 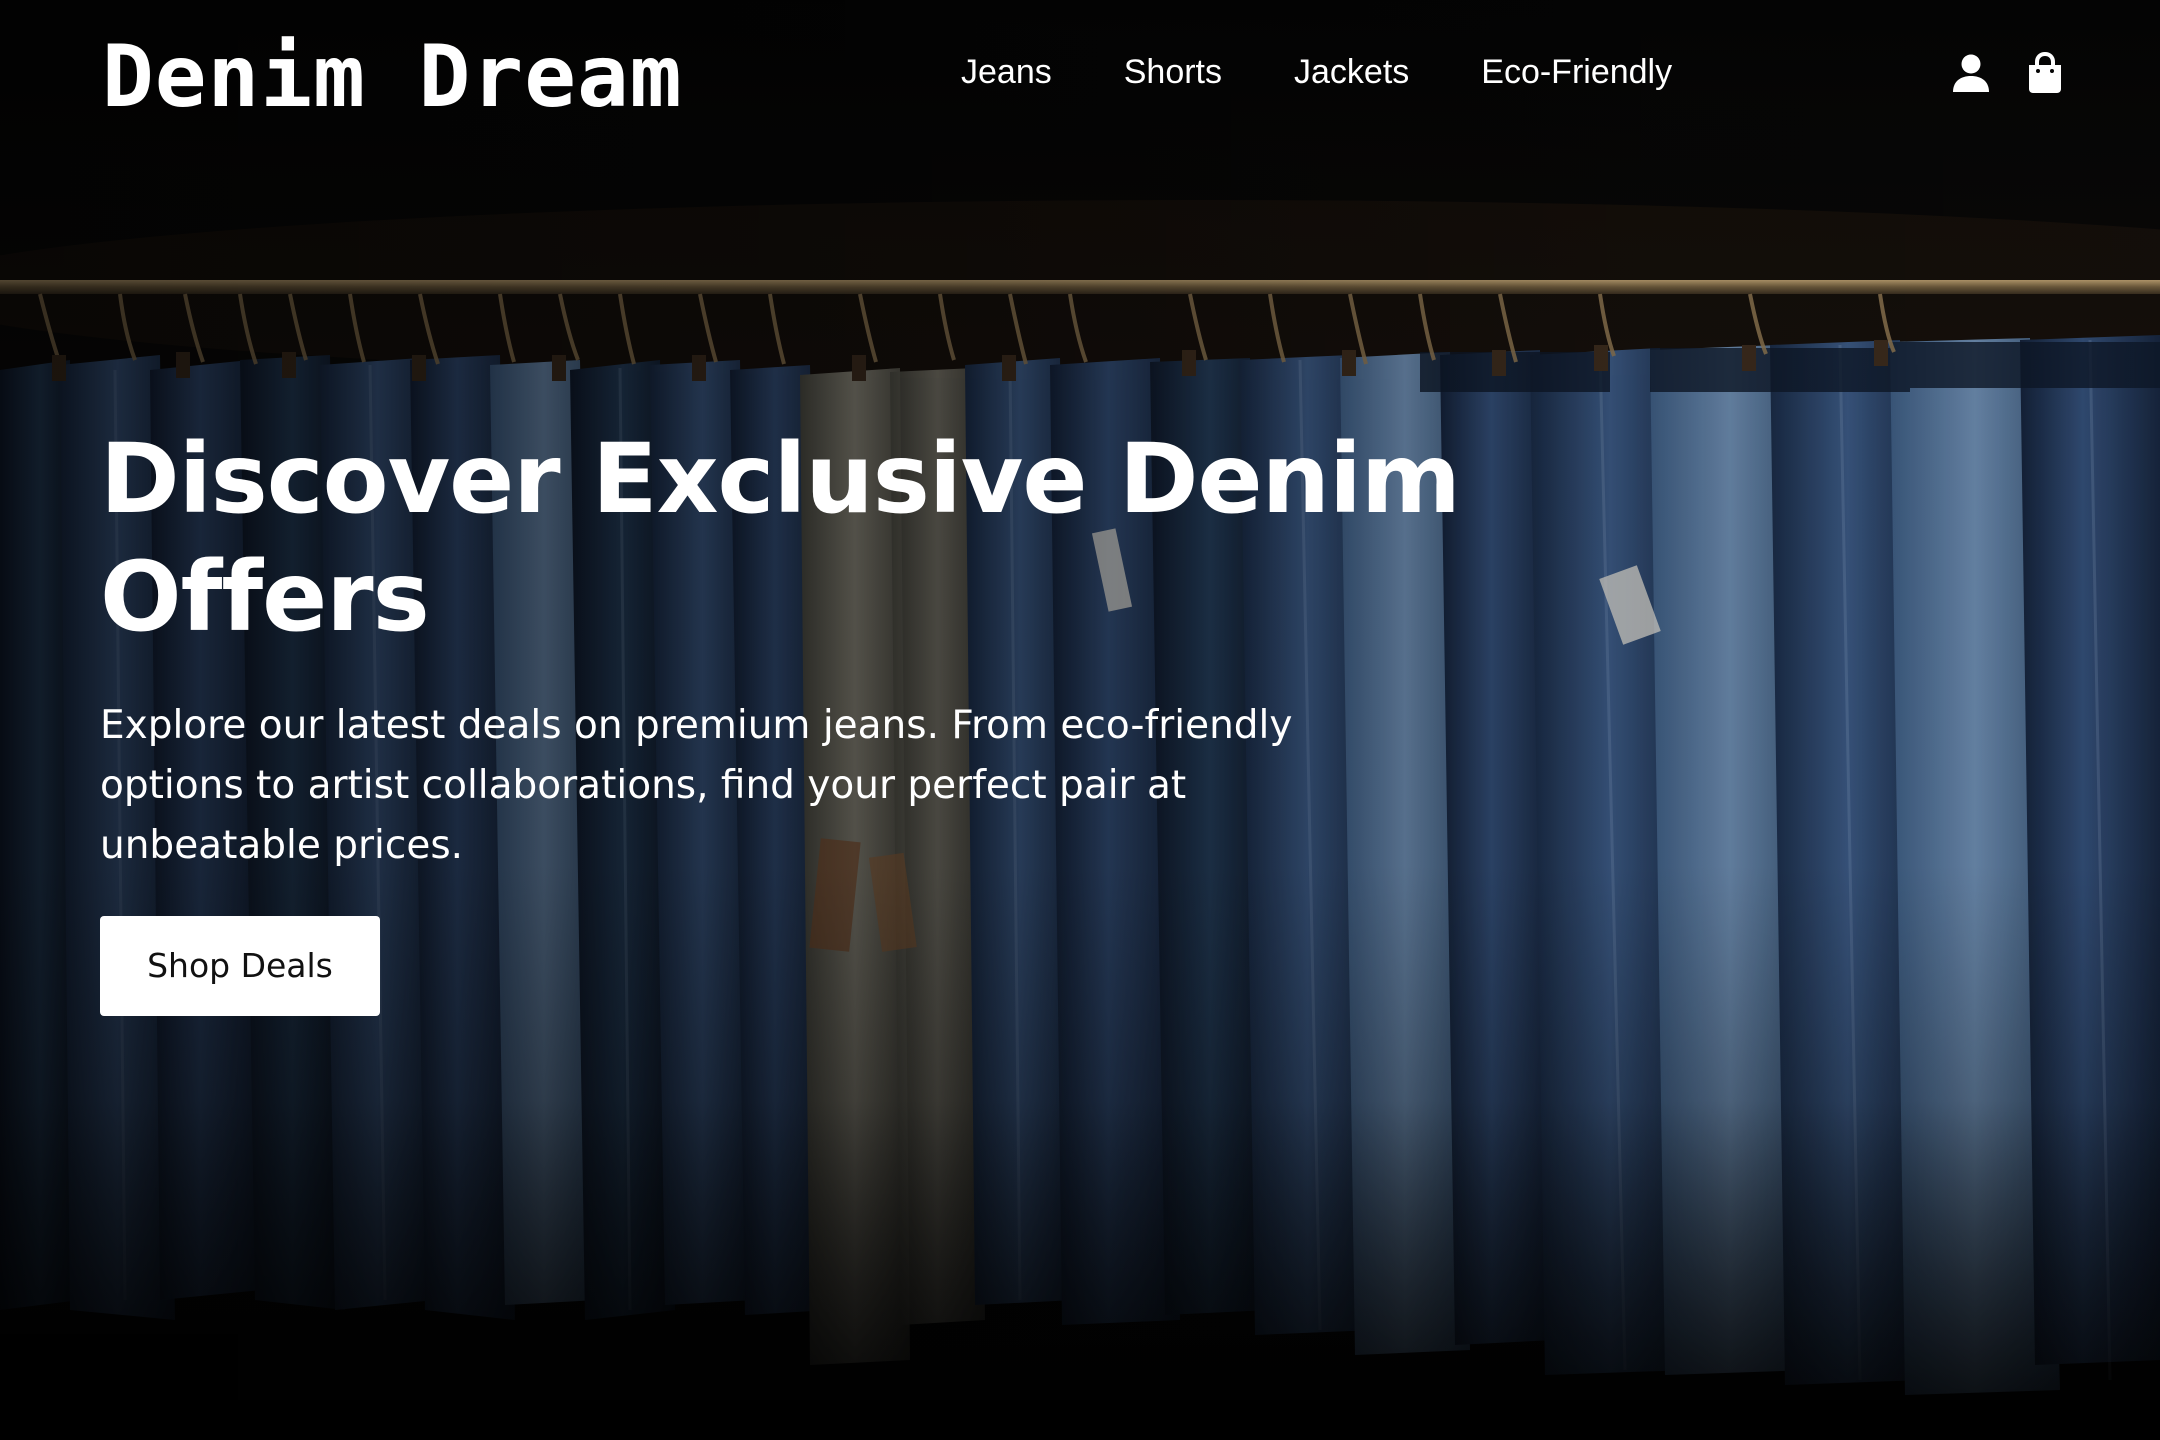 I want to click on main-nav: Jeans Shorts Jackets Eco-Friendly, so click(x=1316, y=72).